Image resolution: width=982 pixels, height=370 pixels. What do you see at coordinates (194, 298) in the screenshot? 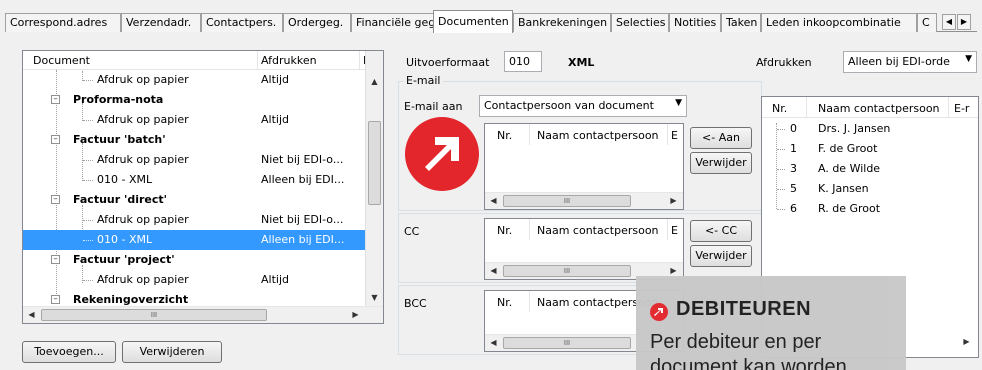
I see `tree-row: – Rekeningoverzicht` at bounding box center [194, 298].